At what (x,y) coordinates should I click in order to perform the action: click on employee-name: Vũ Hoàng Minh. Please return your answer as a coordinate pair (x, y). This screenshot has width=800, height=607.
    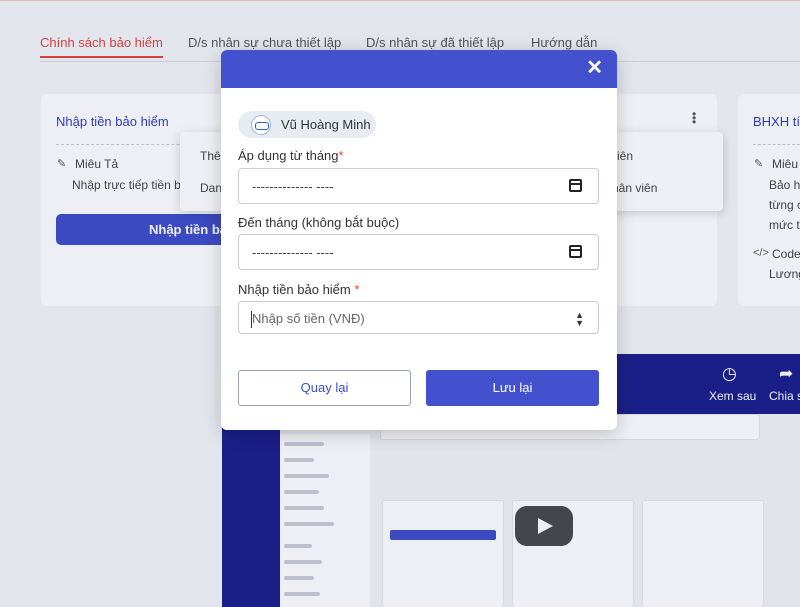
    Looking at the image, I should click on (326, 124).